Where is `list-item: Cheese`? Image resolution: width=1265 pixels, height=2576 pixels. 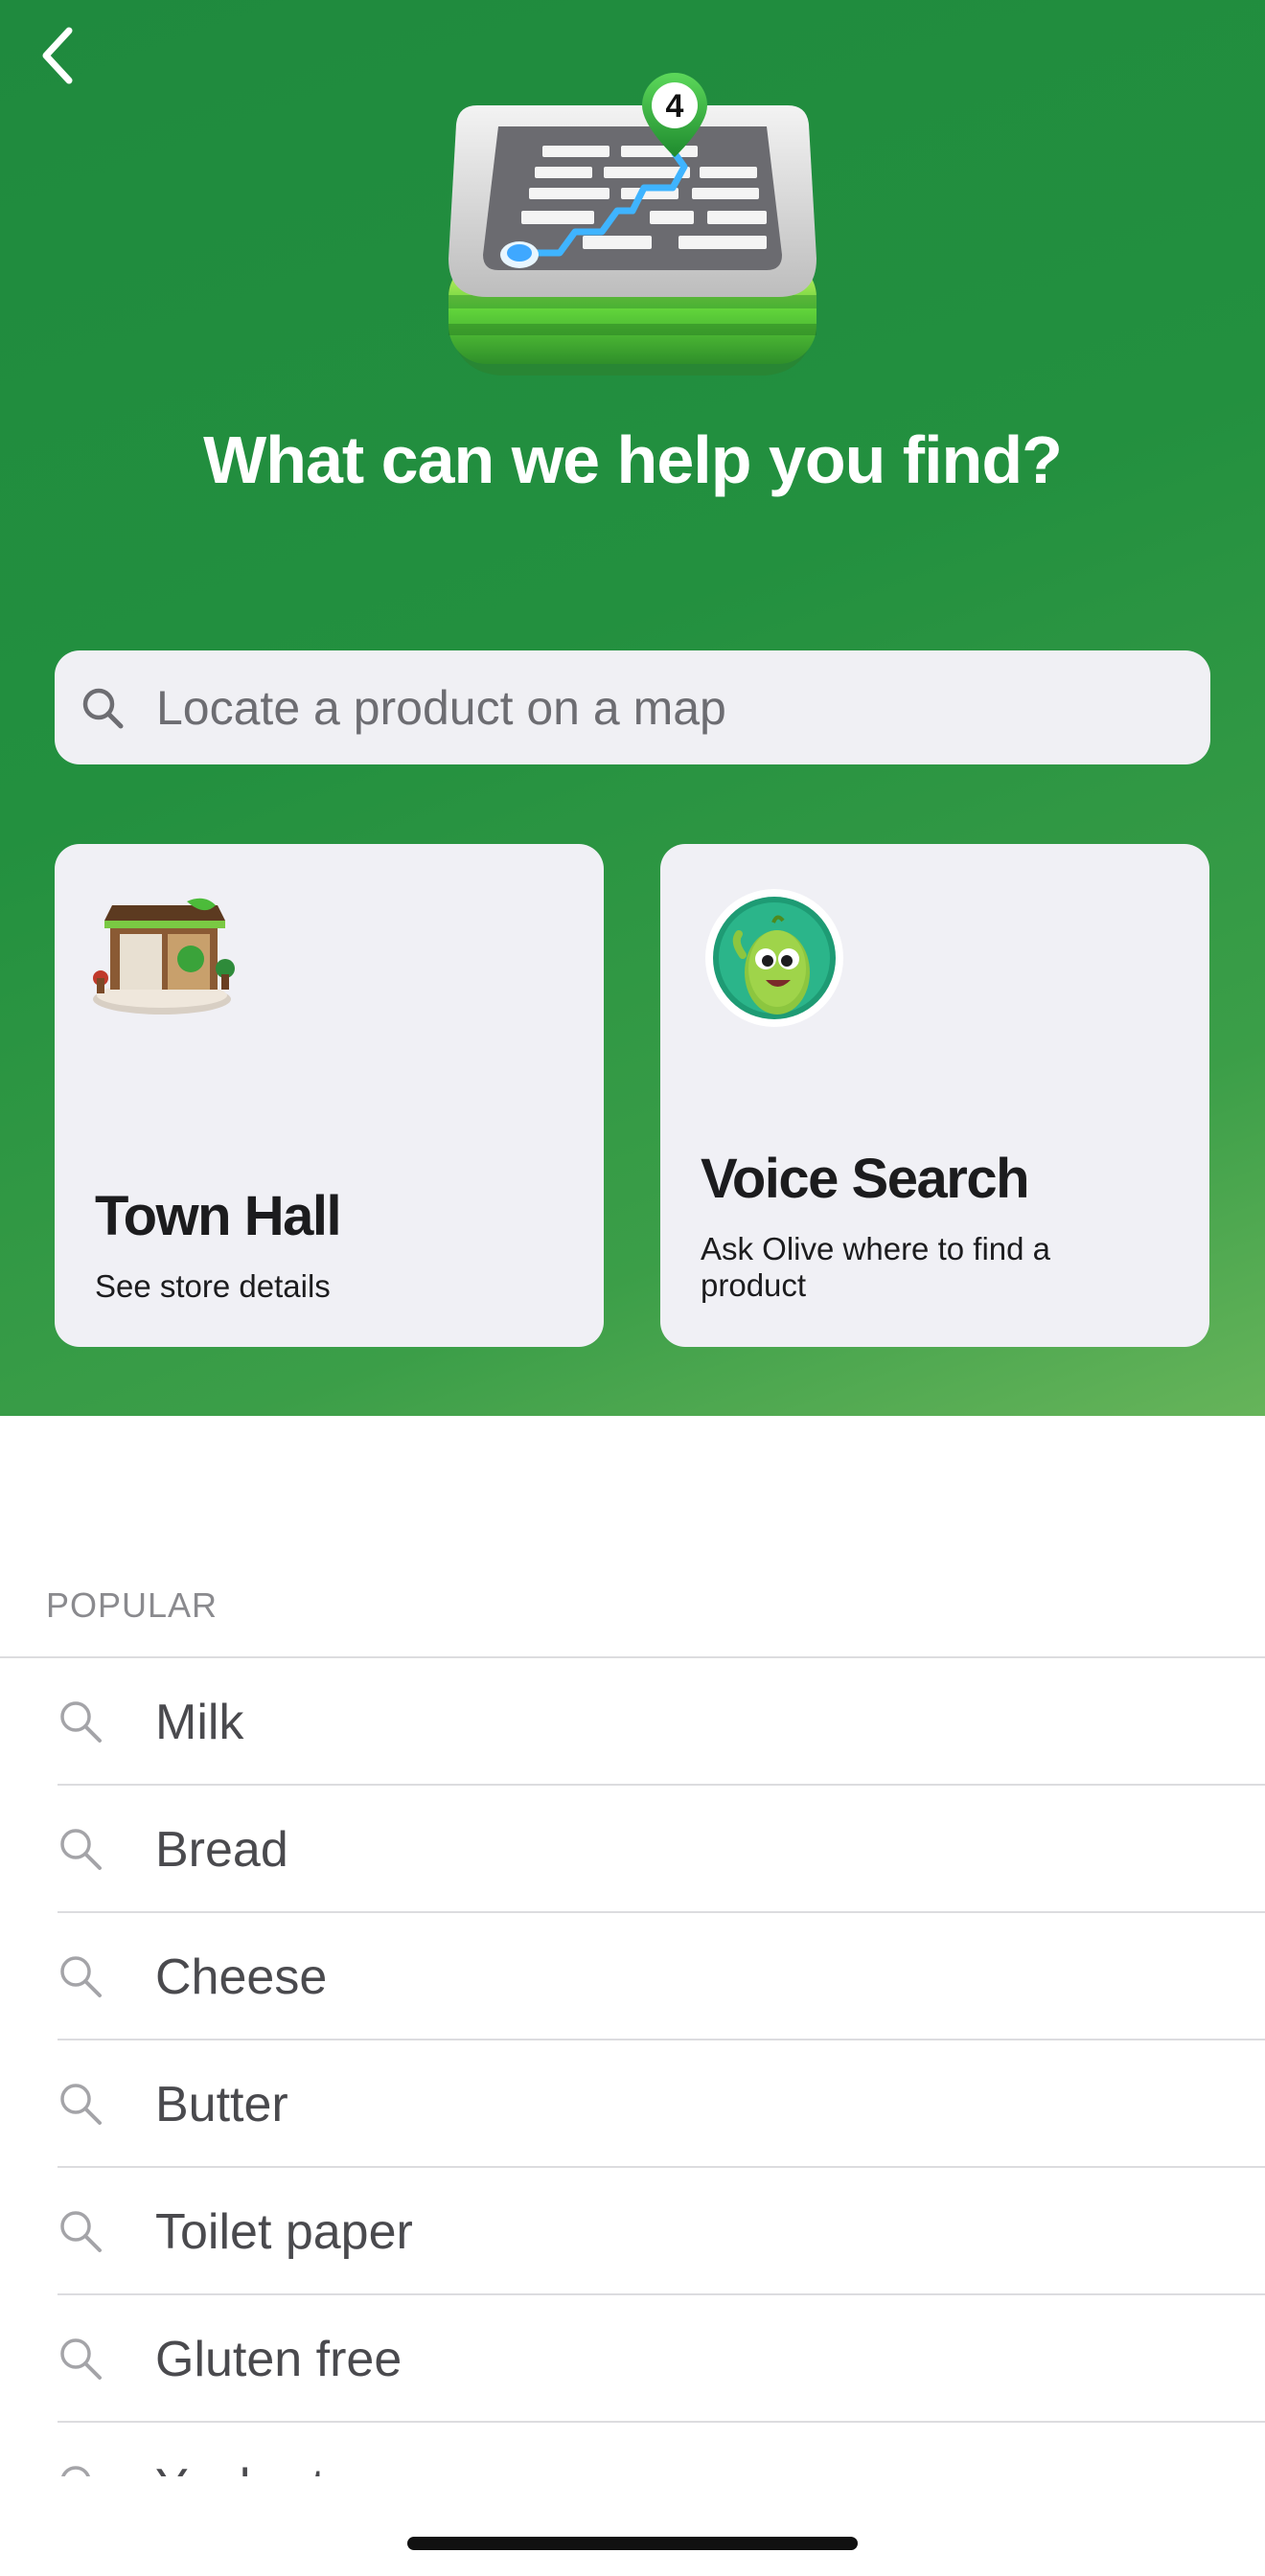
list-item: Cheese is located at coordinates (632, 1976).